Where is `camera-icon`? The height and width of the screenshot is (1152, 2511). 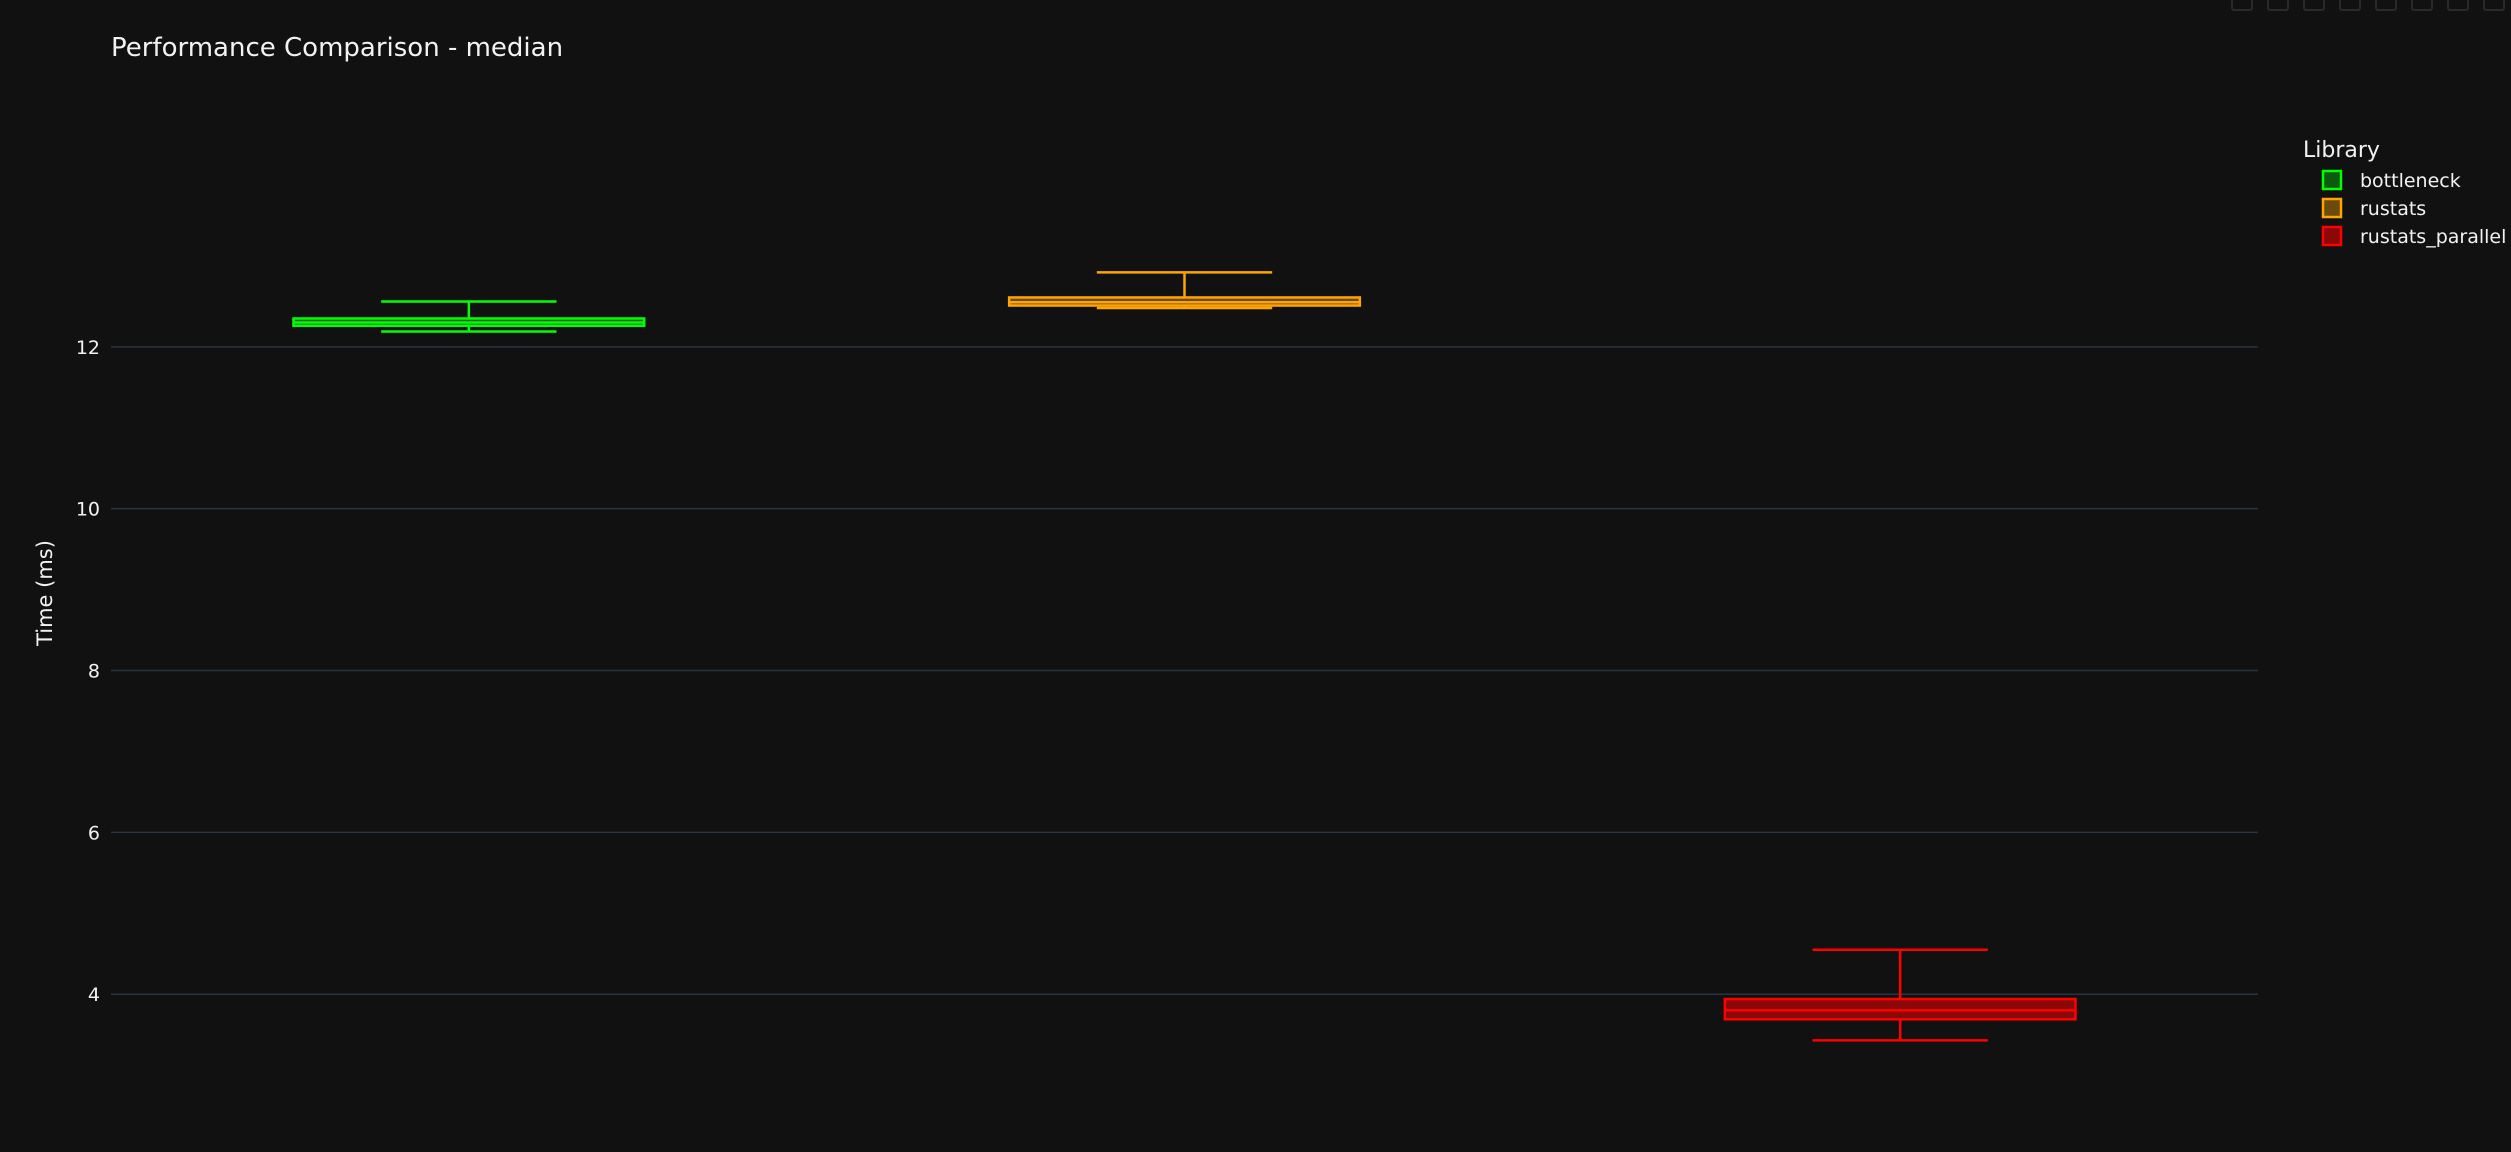 camera-icon is located at coordinates (2242, 5).